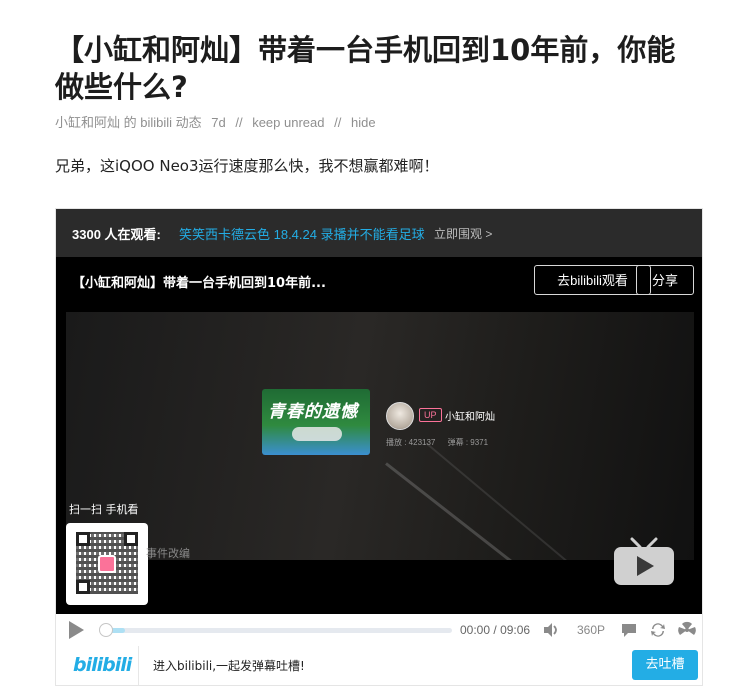 This screenshot has width=737, height=693. Describe the element at coordinates (475, 630) in the screenshot. I see `current-time: 00:00` at that location.